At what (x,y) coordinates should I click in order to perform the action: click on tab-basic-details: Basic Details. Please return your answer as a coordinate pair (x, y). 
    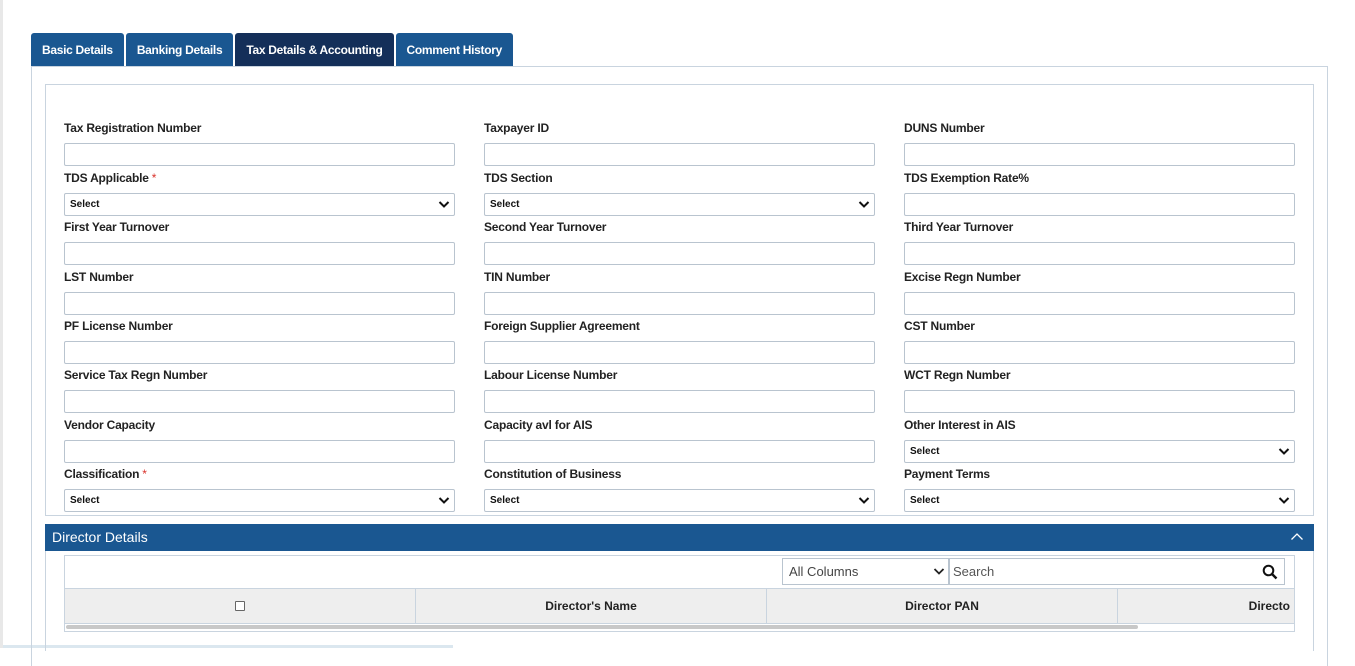
    Looking at the image, I should click on (77, 50).